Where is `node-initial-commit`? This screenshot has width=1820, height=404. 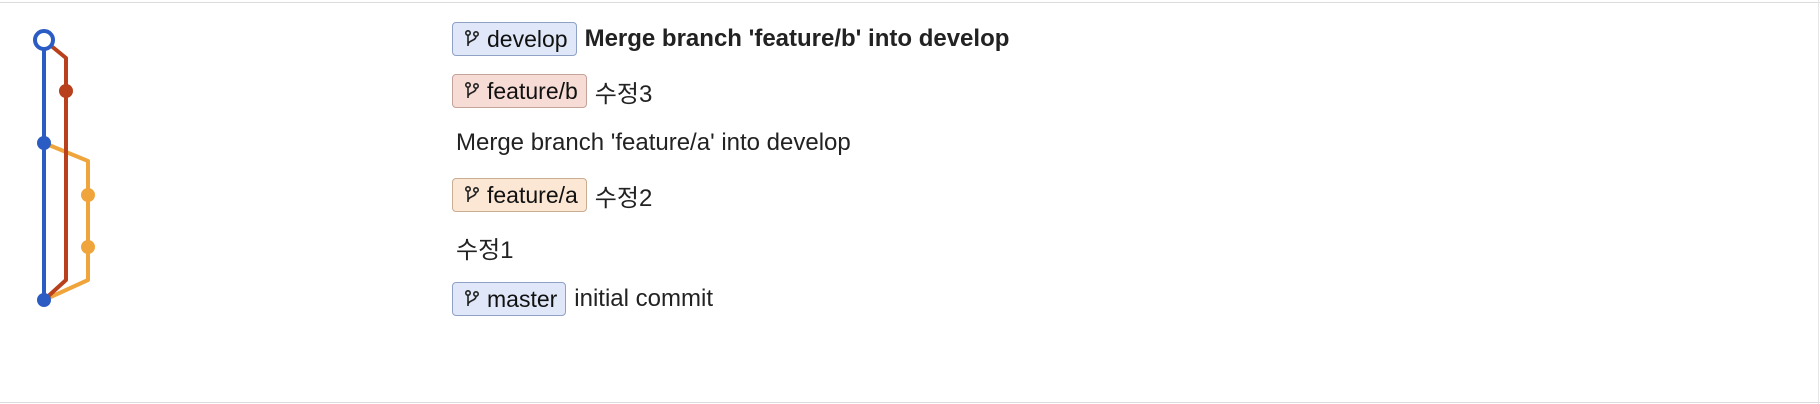 node-initial-commit is located at coordinates (44, 300).